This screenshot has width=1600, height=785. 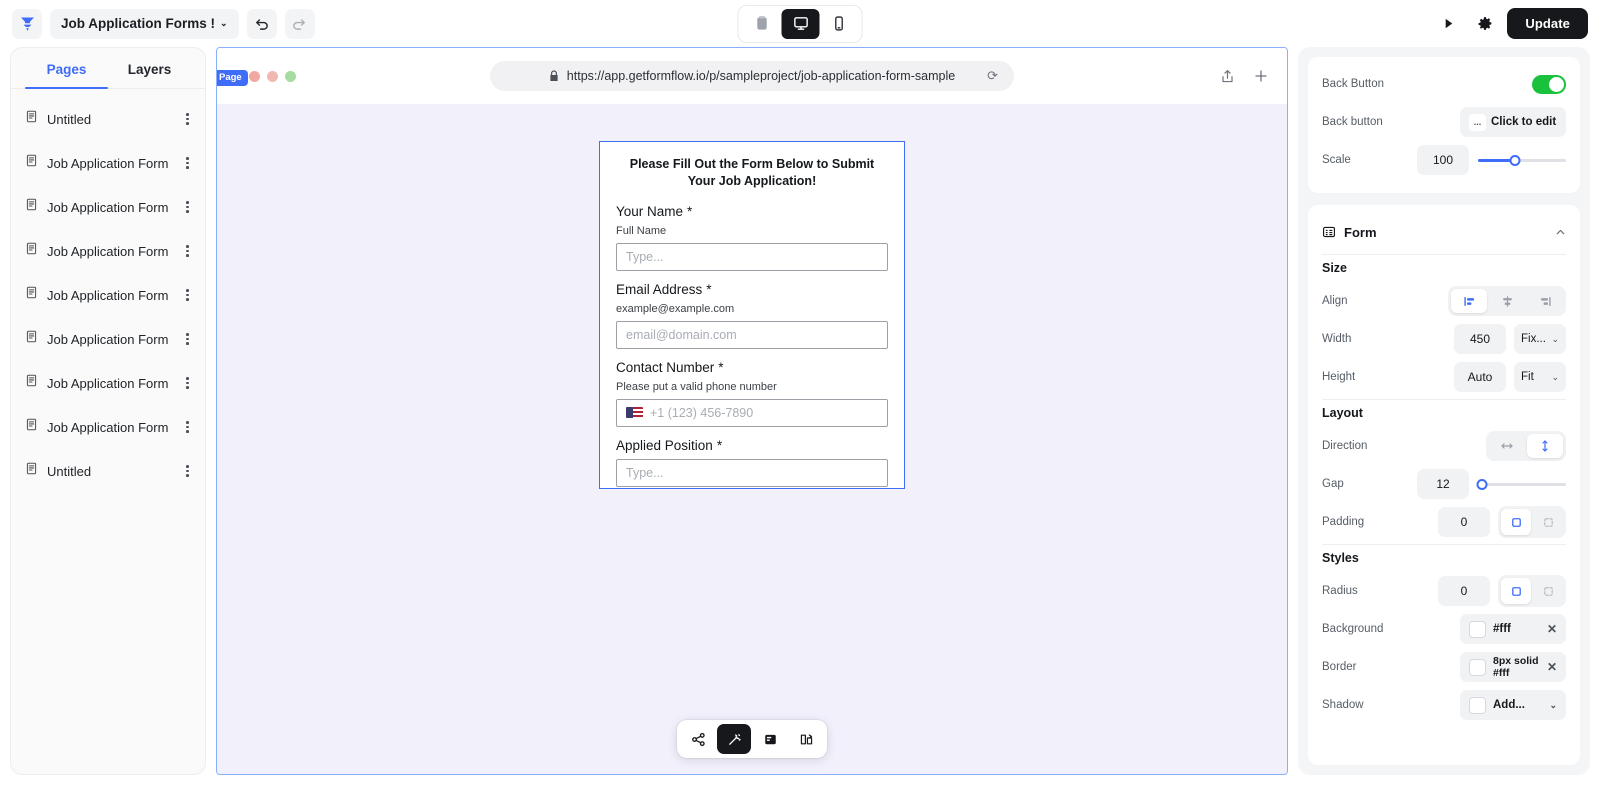 What do you see at coordinates (66, 68) in the screenshot?
I see `tab-pages: Pages` at bounding box center [66, 68].